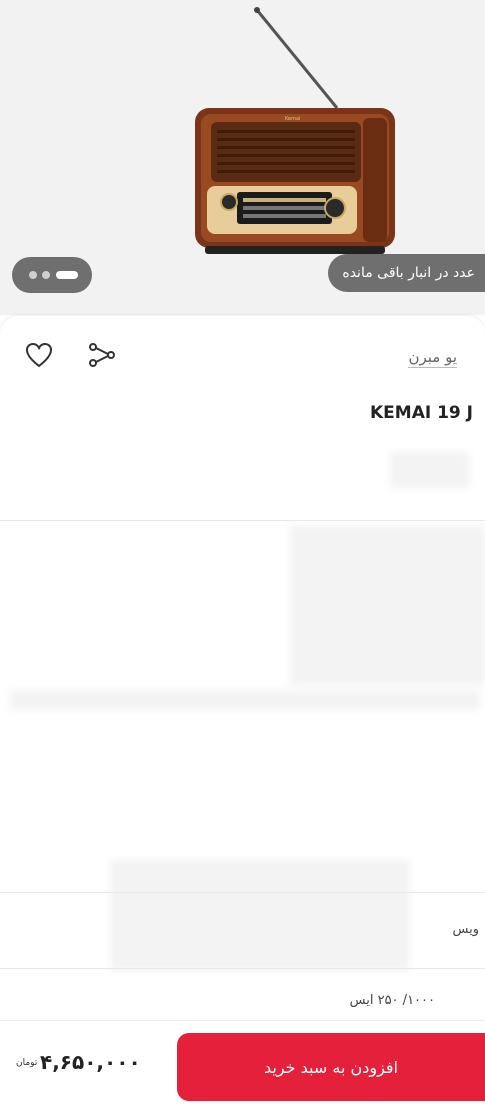  Describe the element at coordinates (67, 275) in the screenshot. I see `gallery-dot-active` at that location.